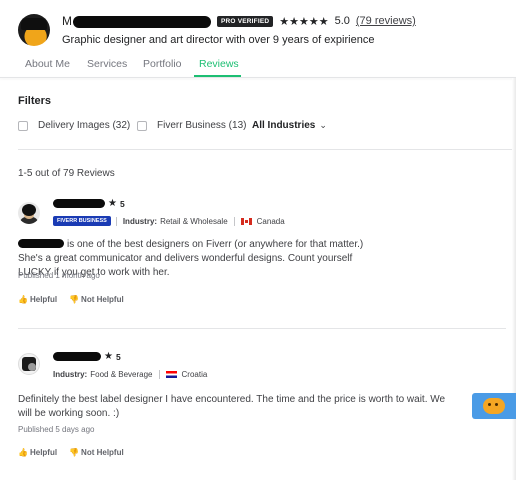 This screenshot has width=516, height=480. Describe the element at coordinates (201, 125) in the screenshot. I see `fiverr-business-label: Fiverr Business (13)` at that location.